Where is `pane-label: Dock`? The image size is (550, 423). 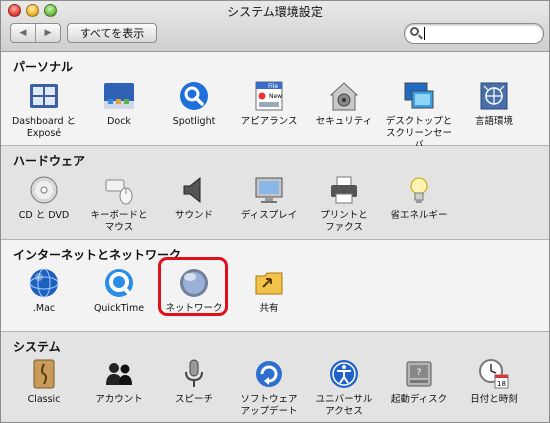 pane-label: Dock is located at coordinates (119, 121).